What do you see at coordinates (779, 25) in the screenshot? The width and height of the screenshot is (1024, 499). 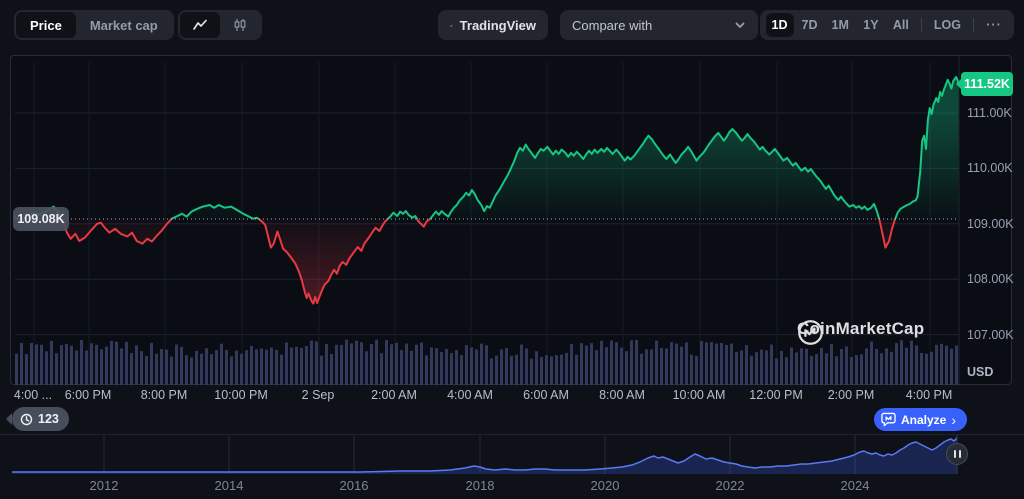 I see `range-1d: 1D` at bounding box center [779, 25].